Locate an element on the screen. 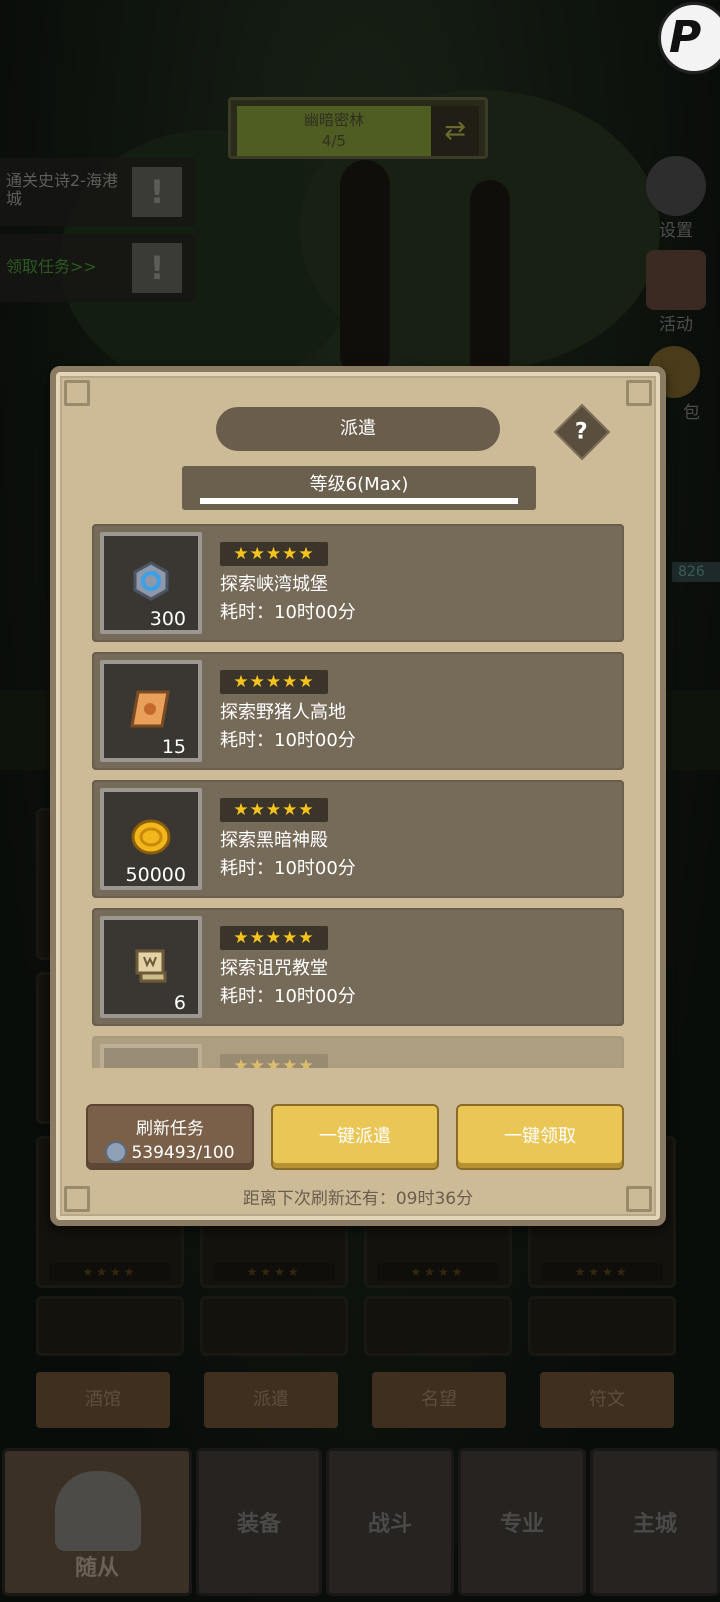  events-button: 活动 is located at coordinates (676, 292).